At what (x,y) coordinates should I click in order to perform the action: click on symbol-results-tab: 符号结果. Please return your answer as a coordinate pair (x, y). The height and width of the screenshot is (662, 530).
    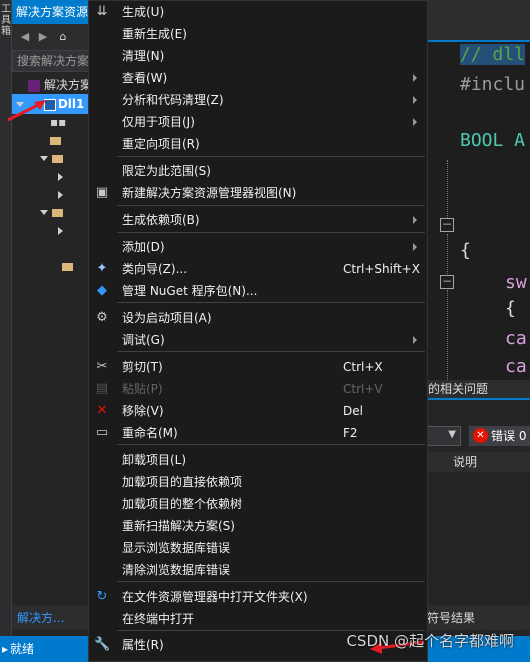
    Looking at the image, I should click on (478, 618).